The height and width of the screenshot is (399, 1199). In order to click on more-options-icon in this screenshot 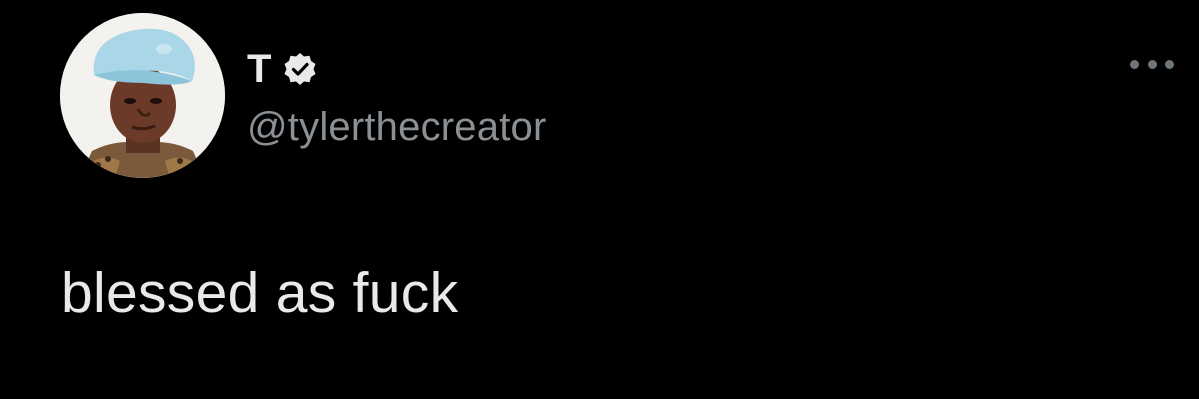, I will do `click(1152, 64)`.